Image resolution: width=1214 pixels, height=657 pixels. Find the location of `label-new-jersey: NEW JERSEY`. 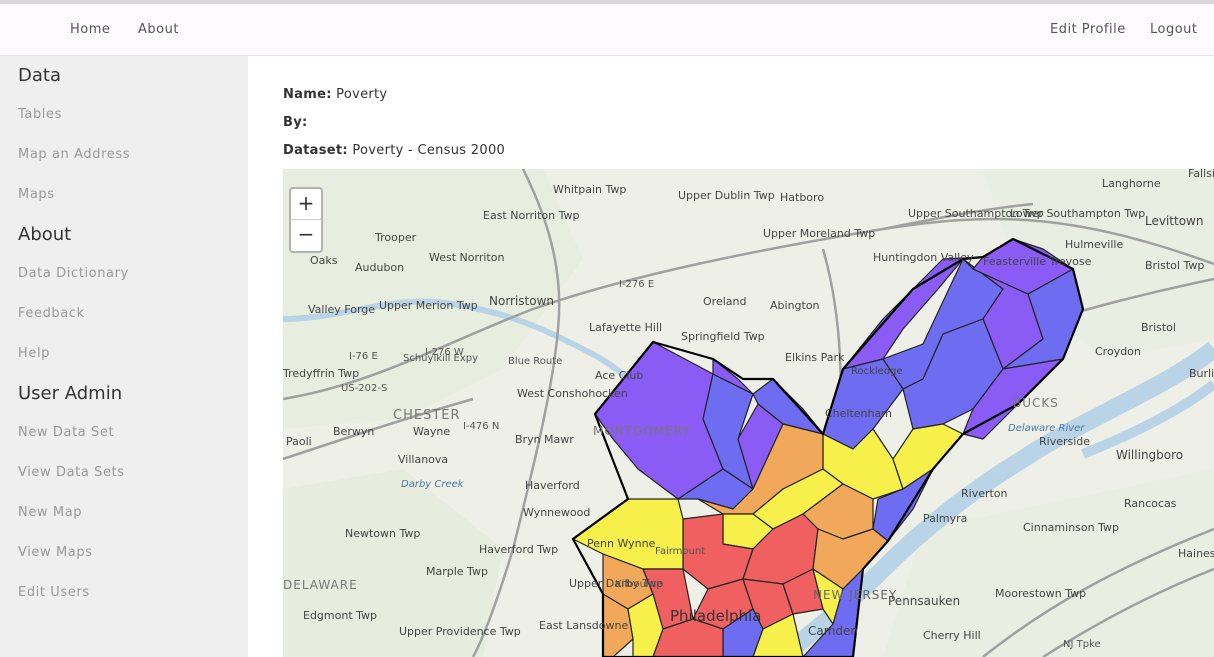

label-new-jersey: NEW JERSEY is located at coordinates (855, 595).